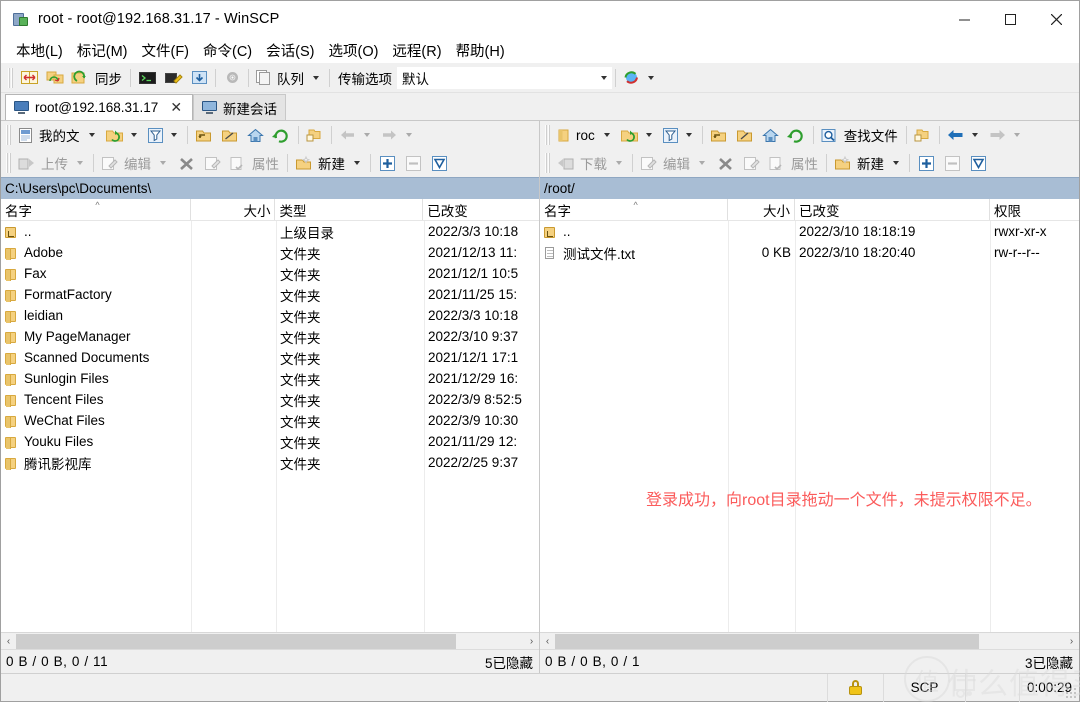  What do you see at coordinates (282, 135) in the screenshot?
I see `local-refresh-button` at bounding box center [282, 135].